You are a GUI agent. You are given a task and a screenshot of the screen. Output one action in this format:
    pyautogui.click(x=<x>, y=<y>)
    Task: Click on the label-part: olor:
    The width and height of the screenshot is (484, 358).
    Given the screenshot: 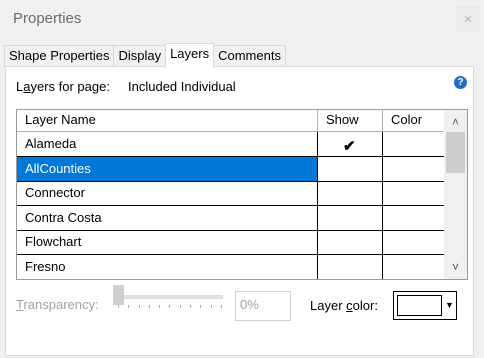 What is the action you would take?
    pyautogui.click(x=365, y=305)
    